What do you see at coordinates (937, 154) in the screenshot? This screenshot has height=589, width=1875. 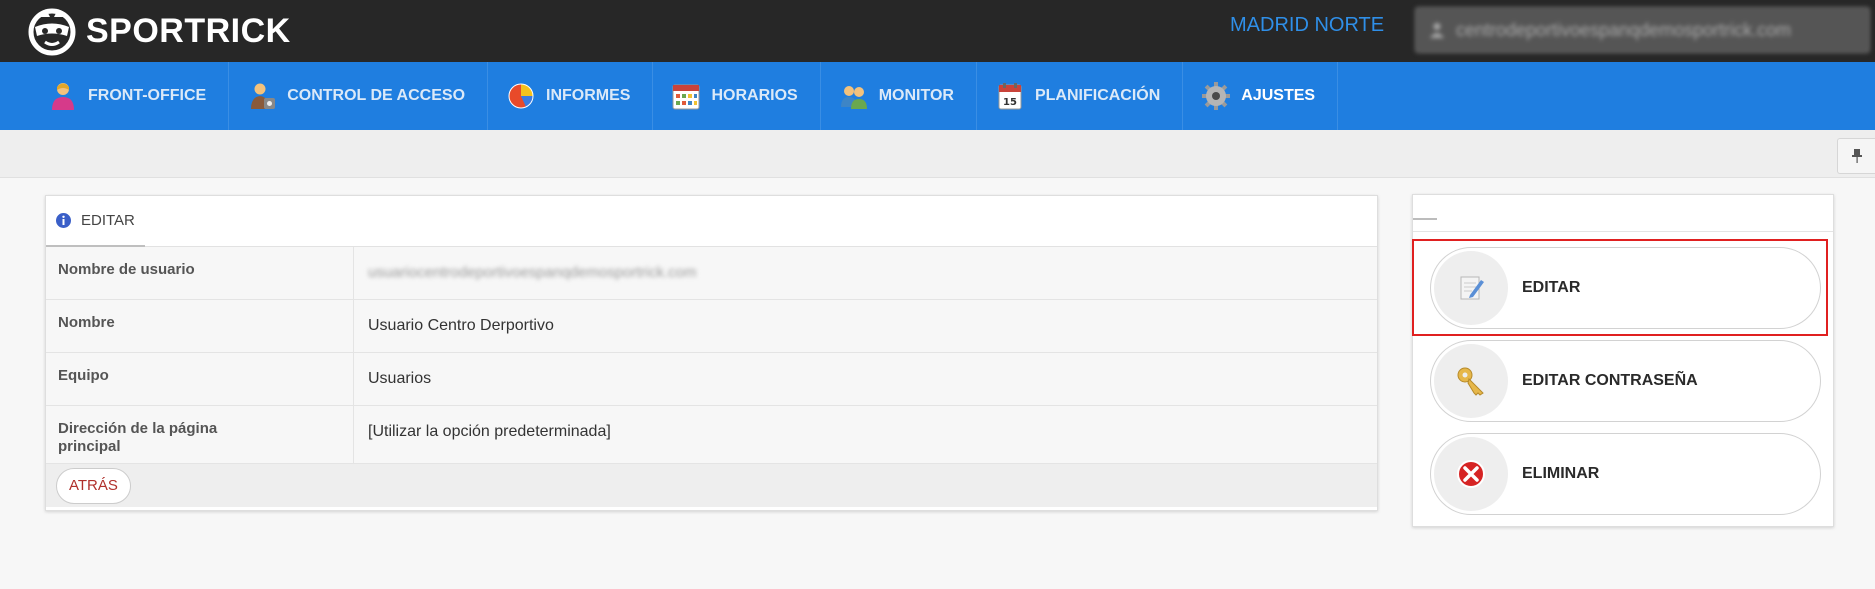 I see `toolbar` at bounding box center [937, 154].